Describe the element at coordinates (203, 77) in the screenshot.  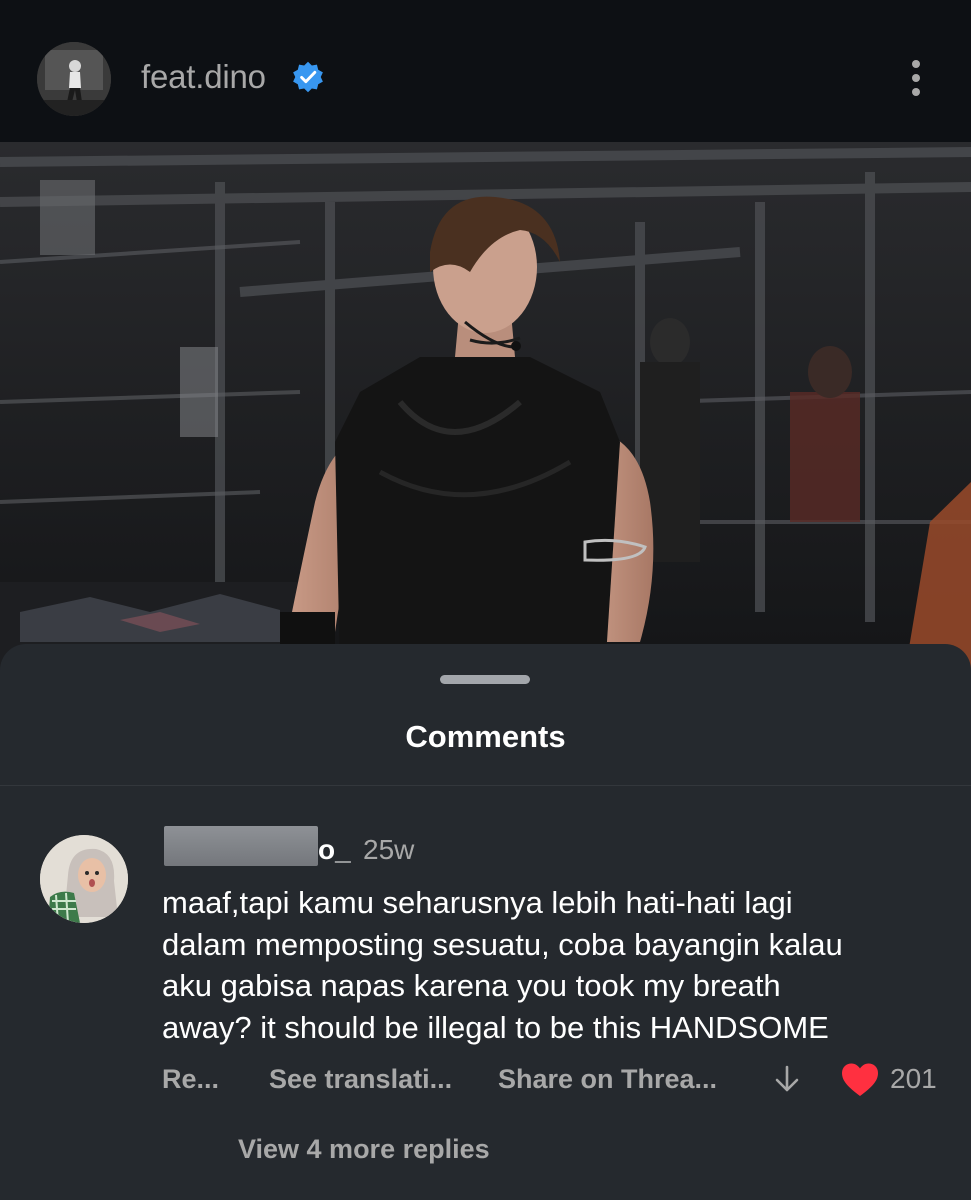
I see `username: feat.dino` at that location.